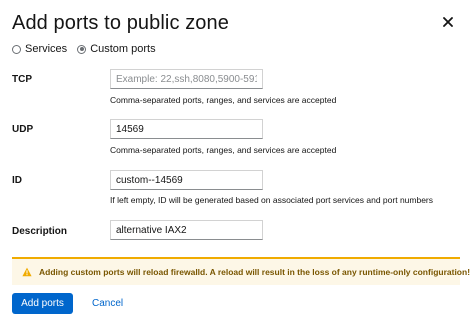 The width and height of the screenshot is (474, 329). Describe the element at coordinates (186, 230) in the screenshot. I see `description-input` at that location.